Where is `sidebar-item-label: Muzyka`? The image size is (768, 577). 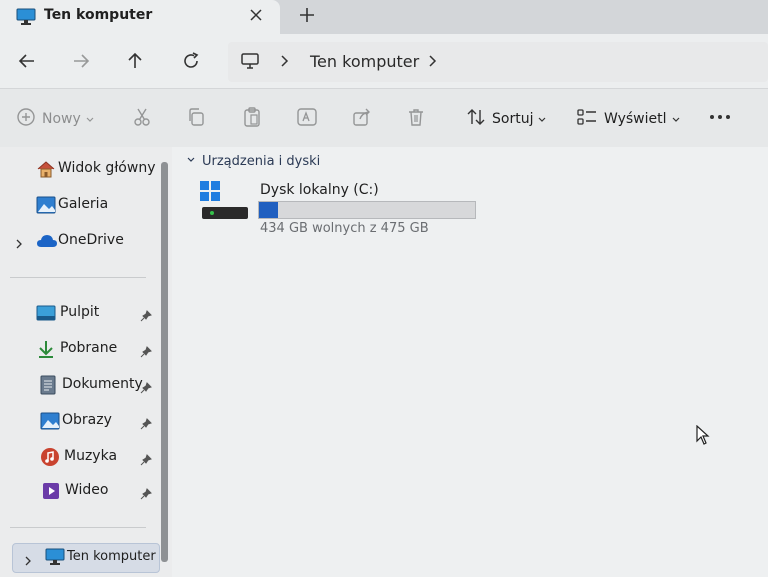 sidebar-item-label: Muzyka is located at coordinates (91, 456).